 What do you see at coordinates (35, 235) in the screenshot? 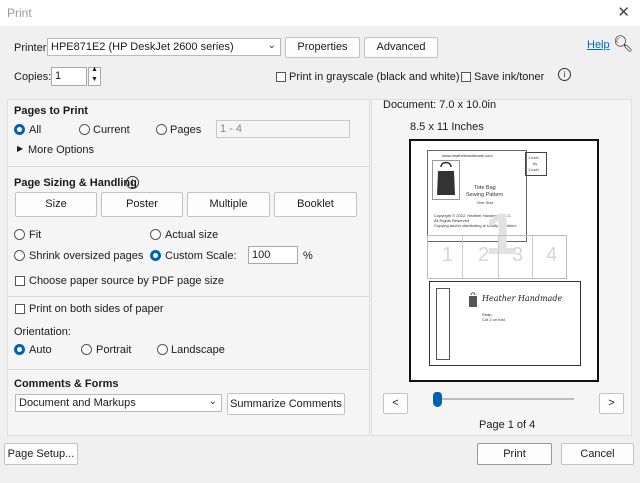
I see `fit-label: Fit` at bounding box center [35, 235].